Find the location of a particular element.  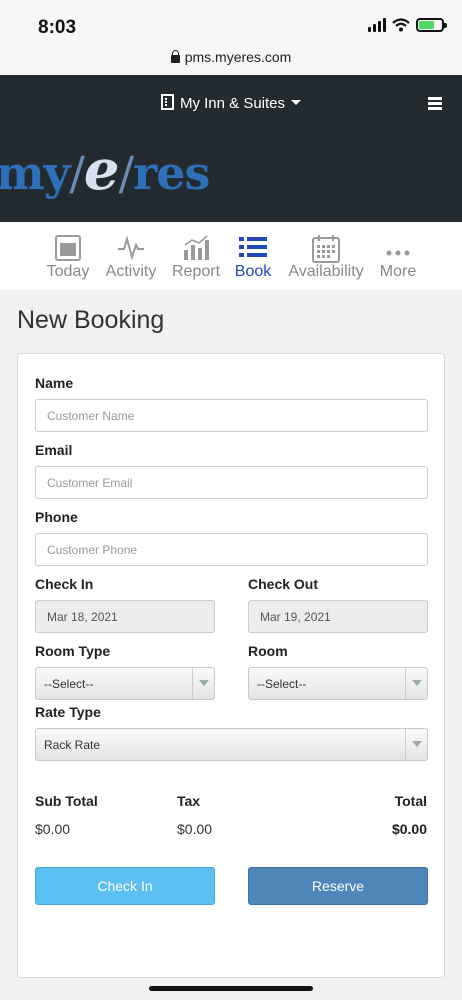

lock-icon is located at coordinates (175, 56).